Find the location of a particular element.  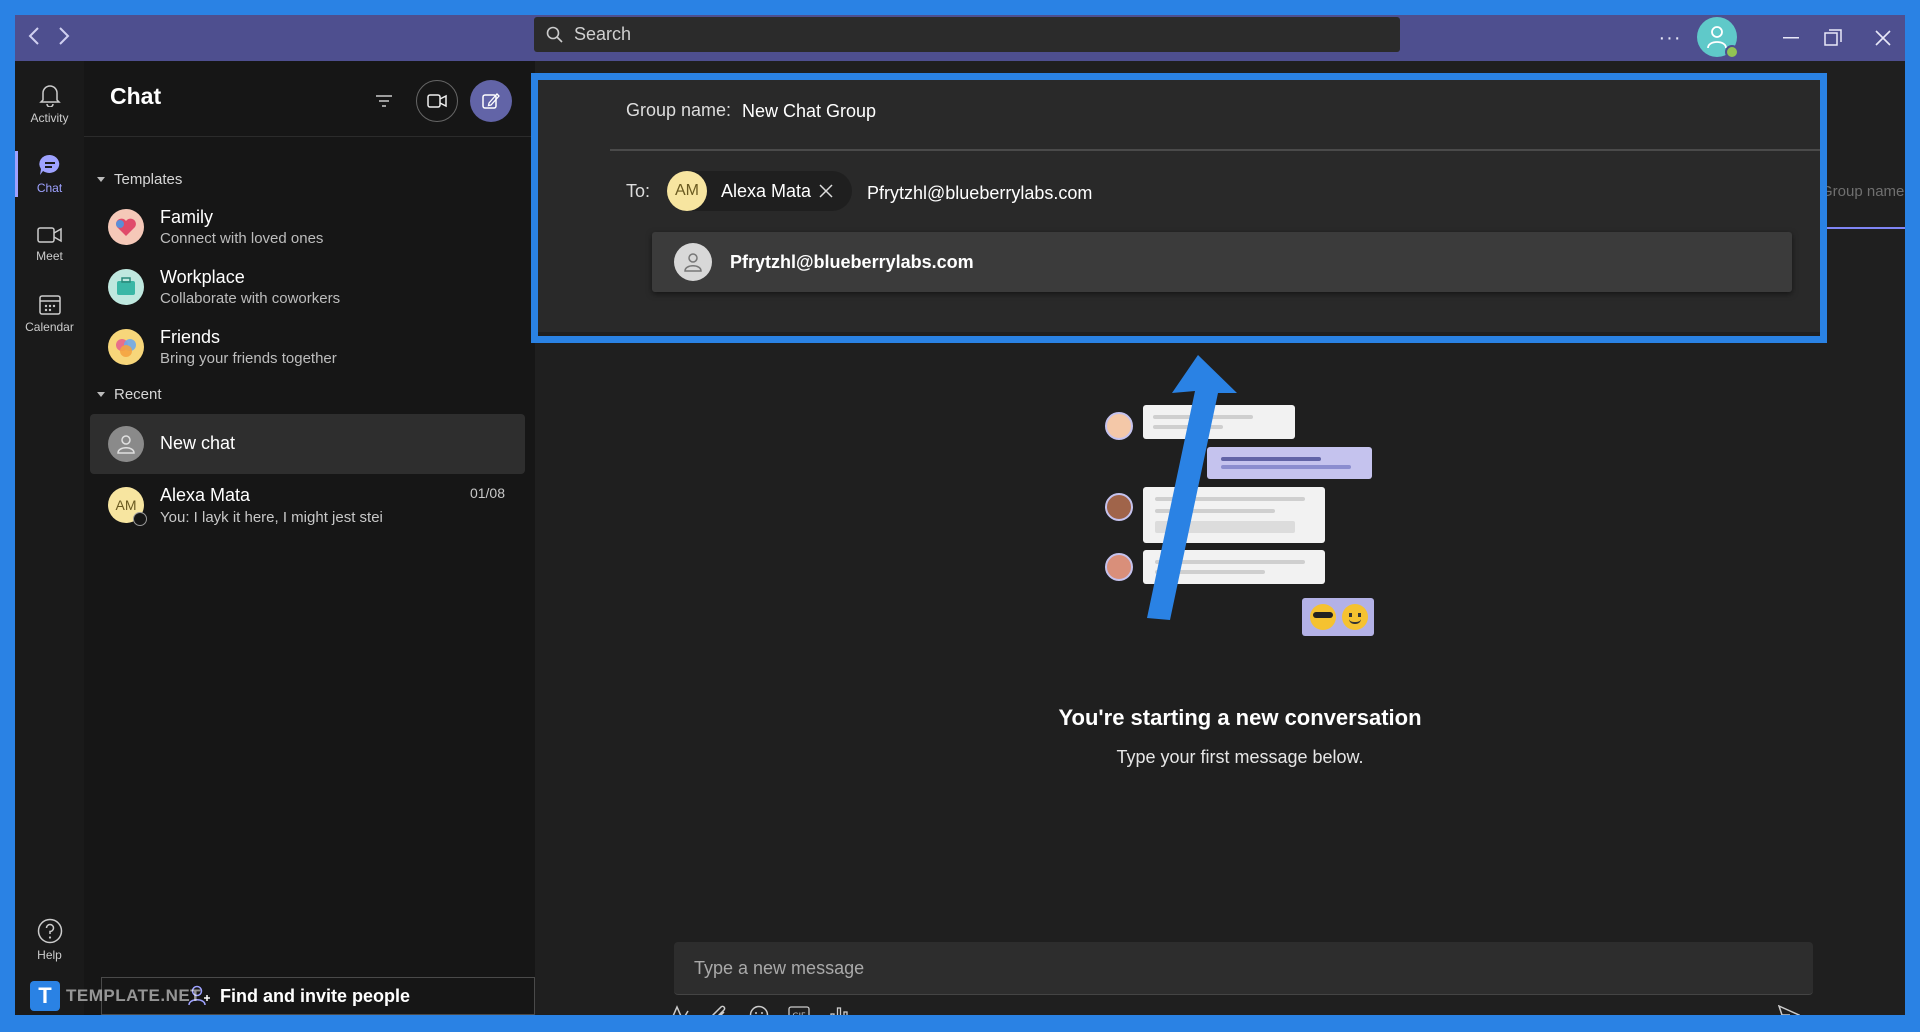

restore-icon is located at coordinates (1833, 37).